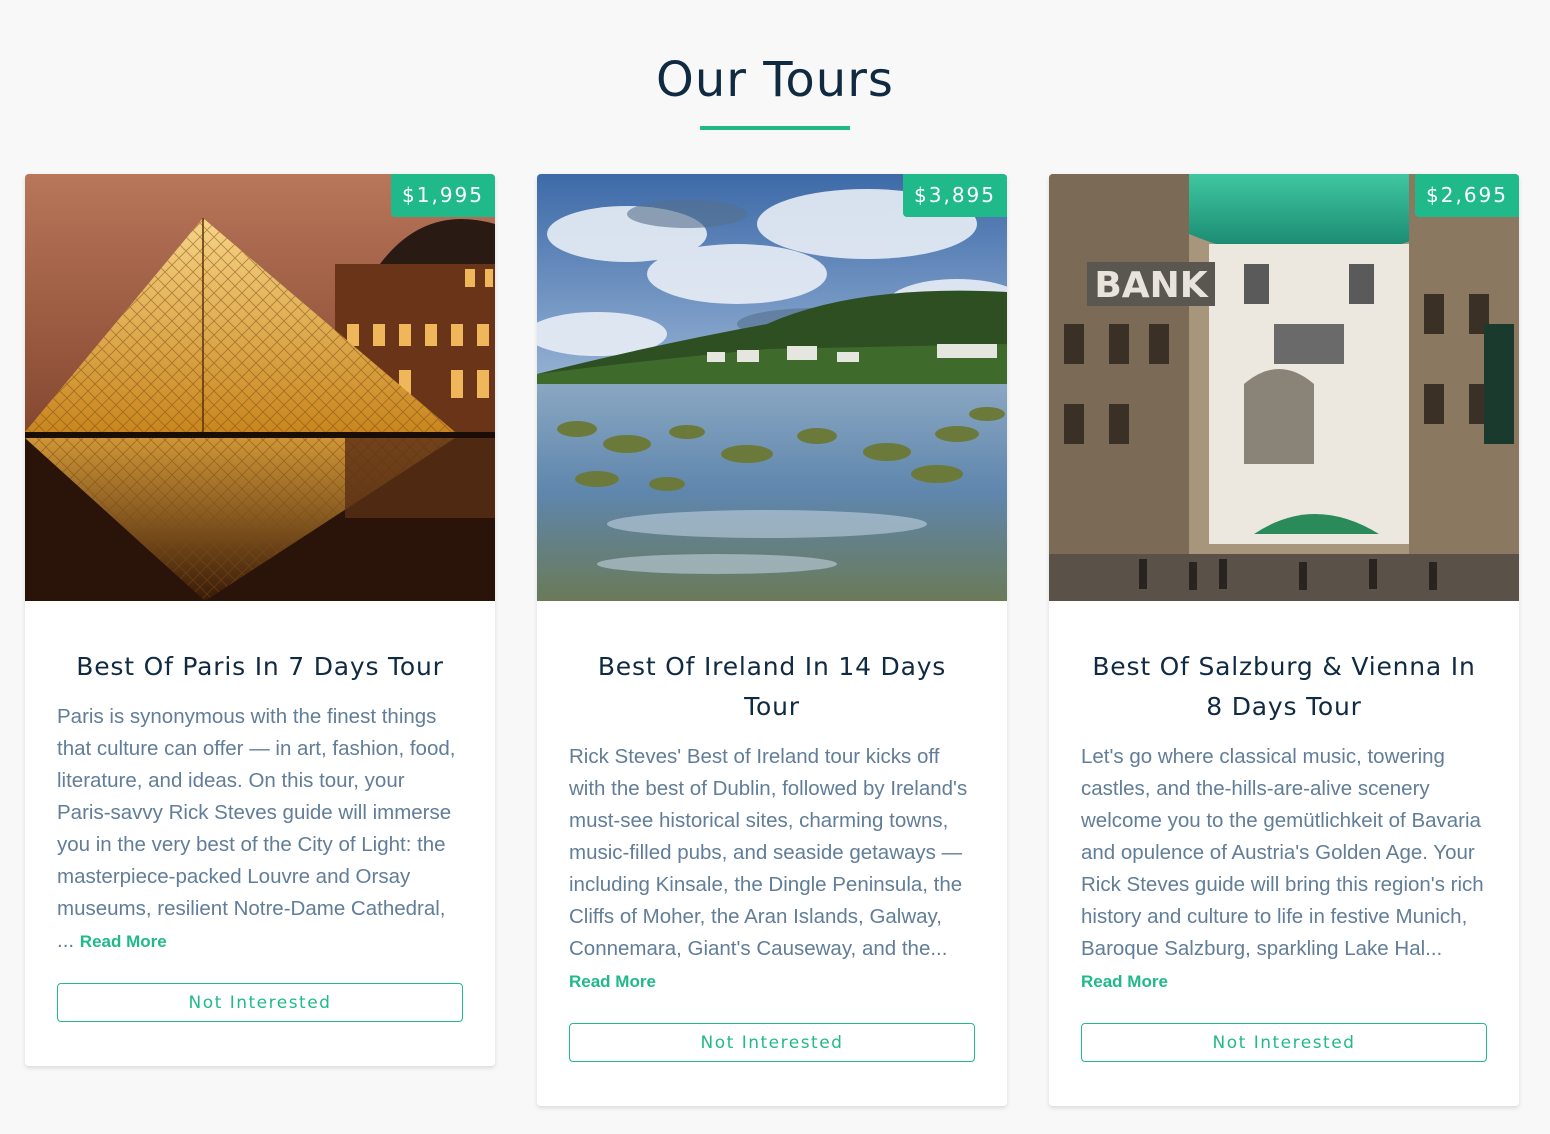 This screenshot has width=1550, height=1134. I want to click on price-badge: $1,995, so click(443, 195).